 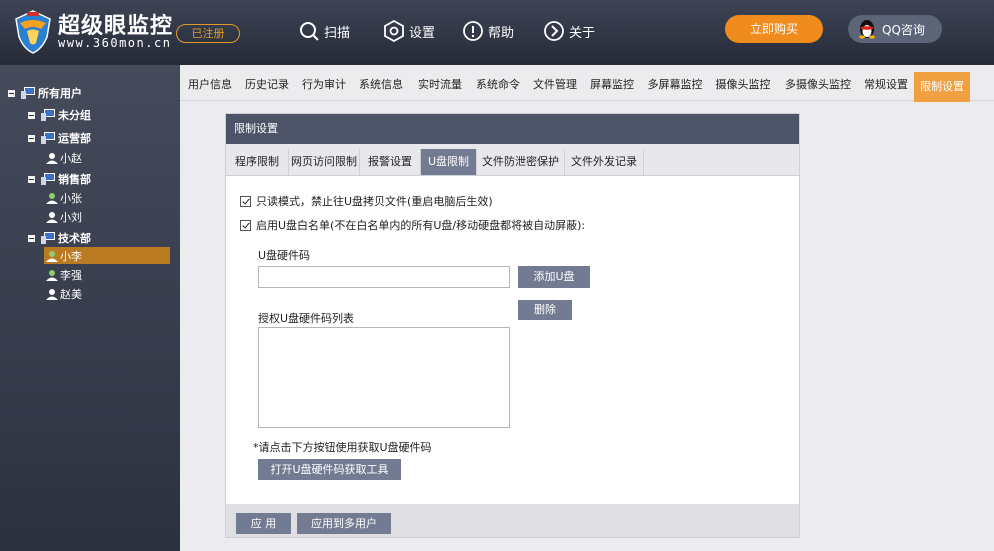 I want to click on nav-scan-label: 扫描, so click(x=337, y=33).